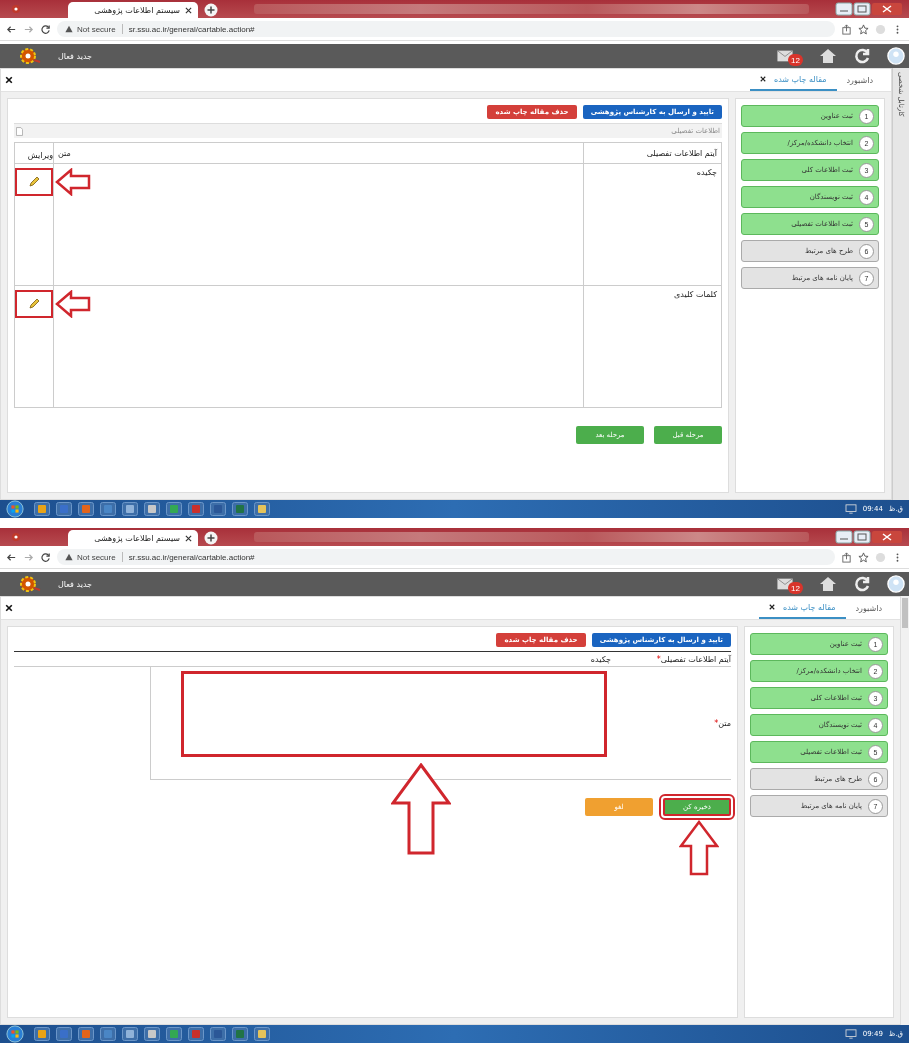 The image size is (909, 1043). What do you see at coordinates (652, 346) in the screenshot?
I see `table-cell: کلمات کلیدی` at bounding box center [652, 346].